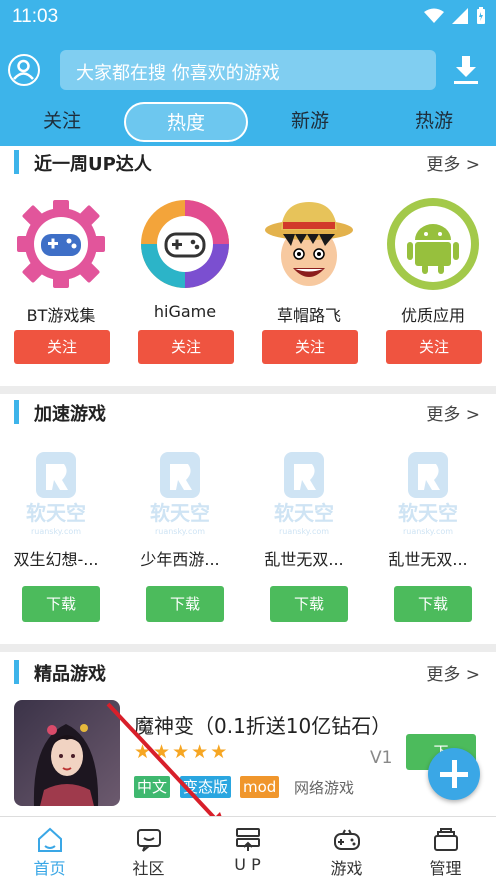 Image resolution: width=496 pixels, height=882 pixels. I want to click on nav-label: 首页, so click(49, 868).